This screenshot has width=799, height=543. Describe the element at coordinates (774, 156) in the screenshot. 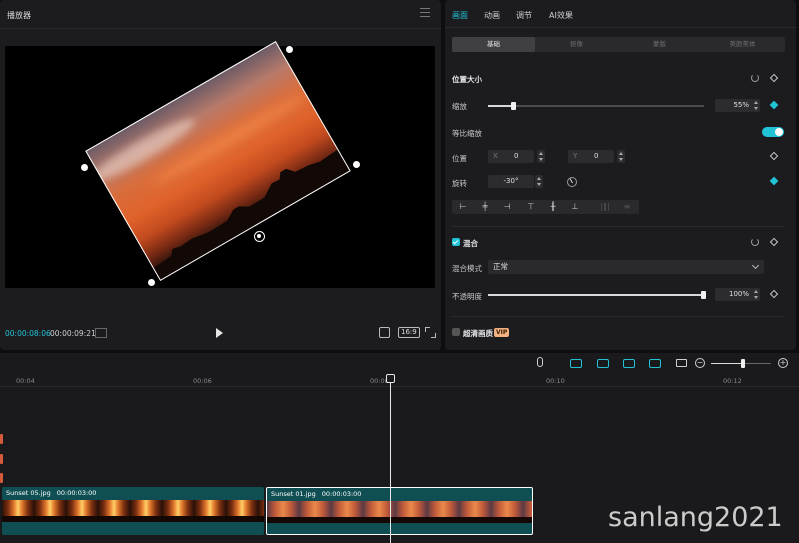

I see `position-keyframe-icon` at that location.